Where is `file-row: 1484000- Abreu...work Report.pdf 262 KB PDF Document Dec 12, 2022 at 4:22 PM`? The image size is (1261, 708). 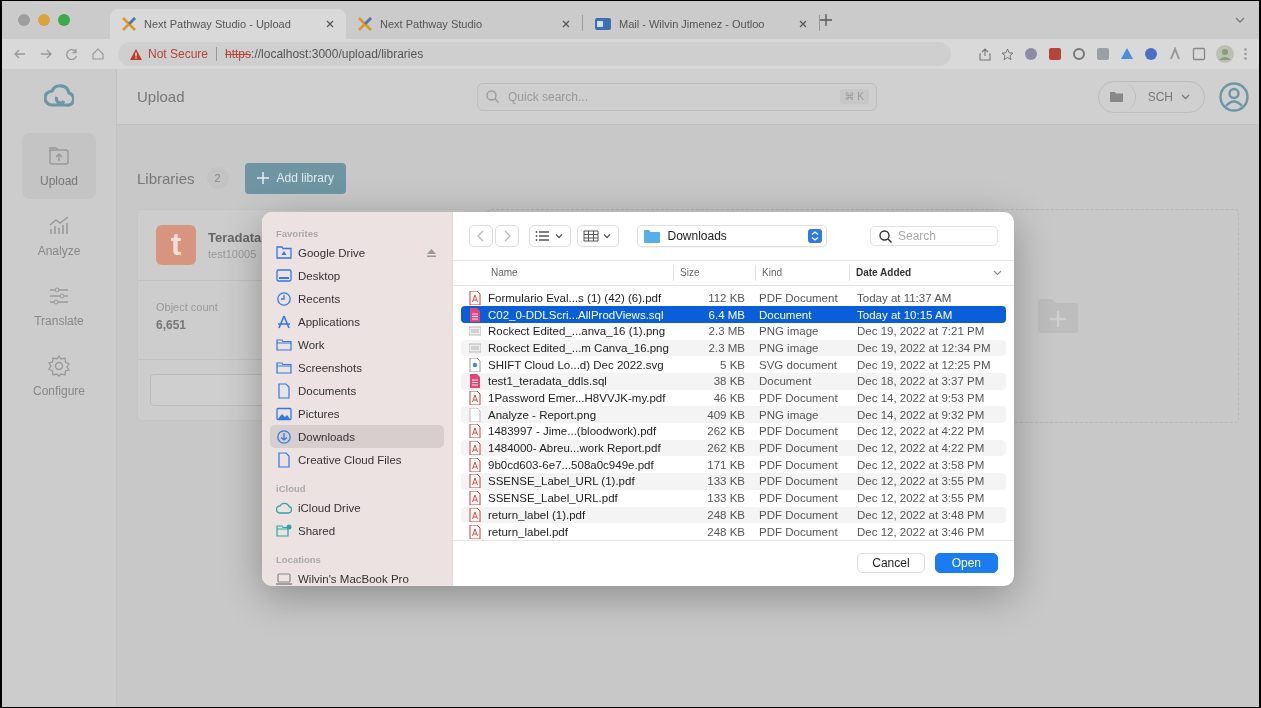
file-row: 1484000- Abreu...work Report.pdf 262 KB PDF Document Dec 12, 2022 at 4:22 PM is located at coordinates (733, 448).